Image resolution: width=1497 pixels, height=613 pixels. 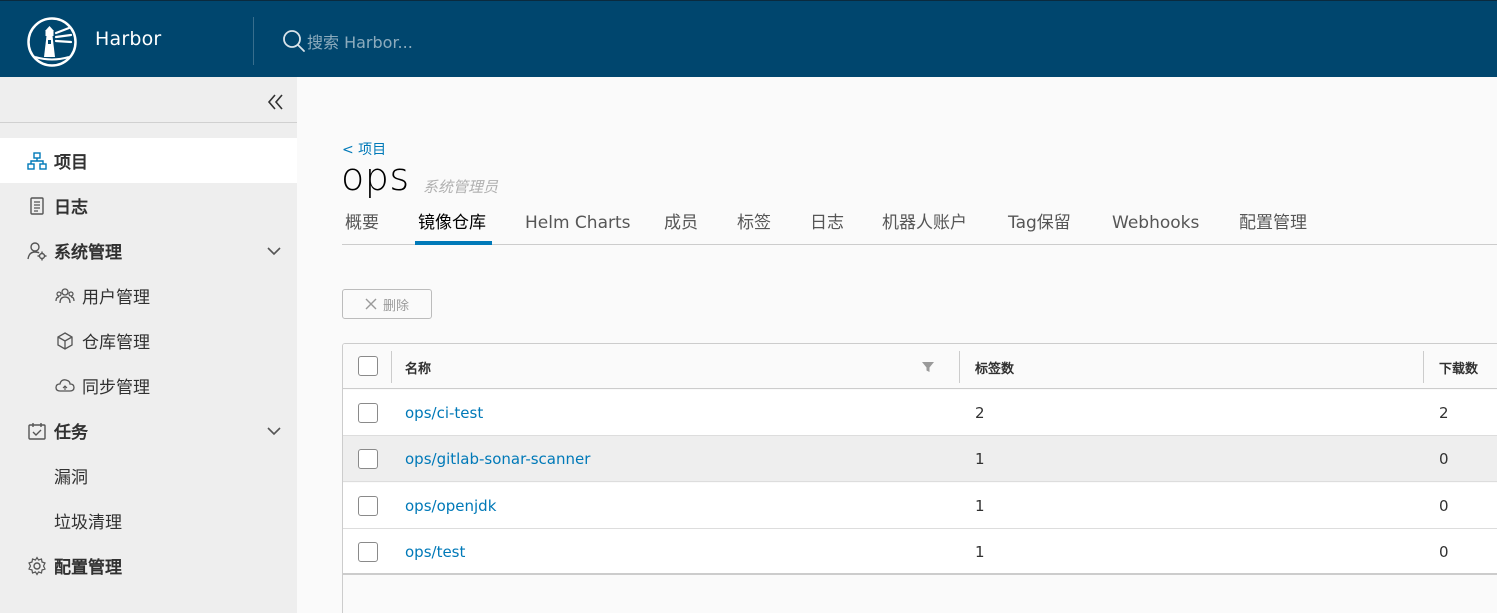 What do you see at coordinates (395, 306) in the screenshot?
I see `delete-label: 删除` at bounding box center [395, 306].